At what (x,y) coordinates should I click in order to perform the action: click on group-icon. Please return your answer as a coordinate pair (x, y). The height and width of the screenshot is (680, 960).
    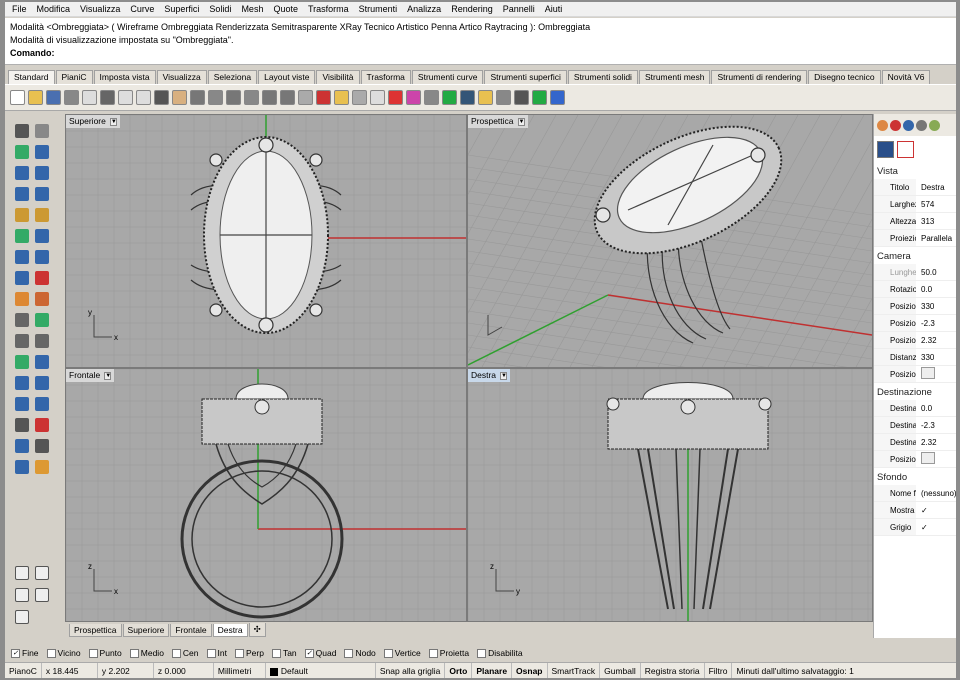
    Looking at the image, I should click on (22, 341).